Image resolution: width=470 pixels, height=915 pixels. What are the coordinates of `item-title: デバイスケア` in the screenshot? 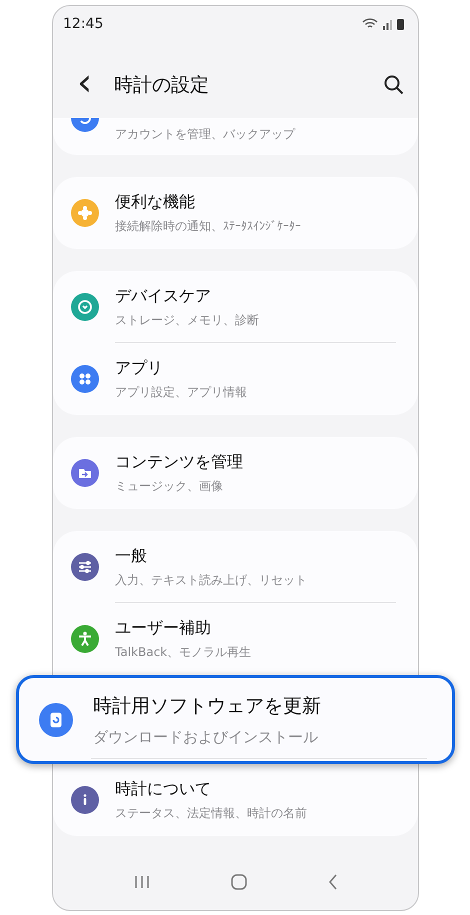 It's located at (163, 296).